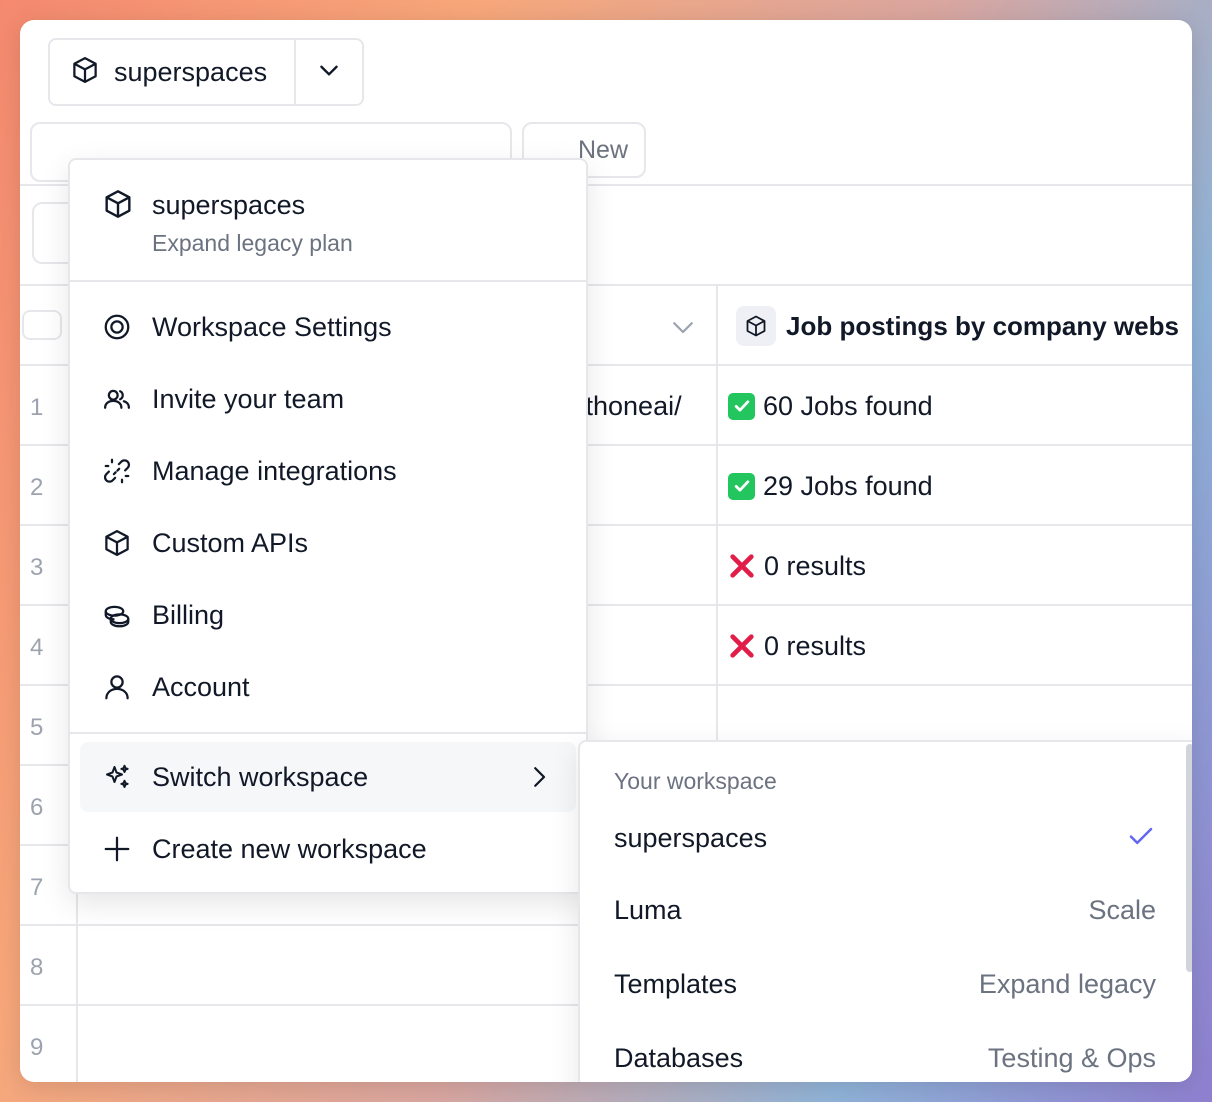 This screenshot has width=1212, height=1102. I want to click on row-number: 3, so click(37, 567).